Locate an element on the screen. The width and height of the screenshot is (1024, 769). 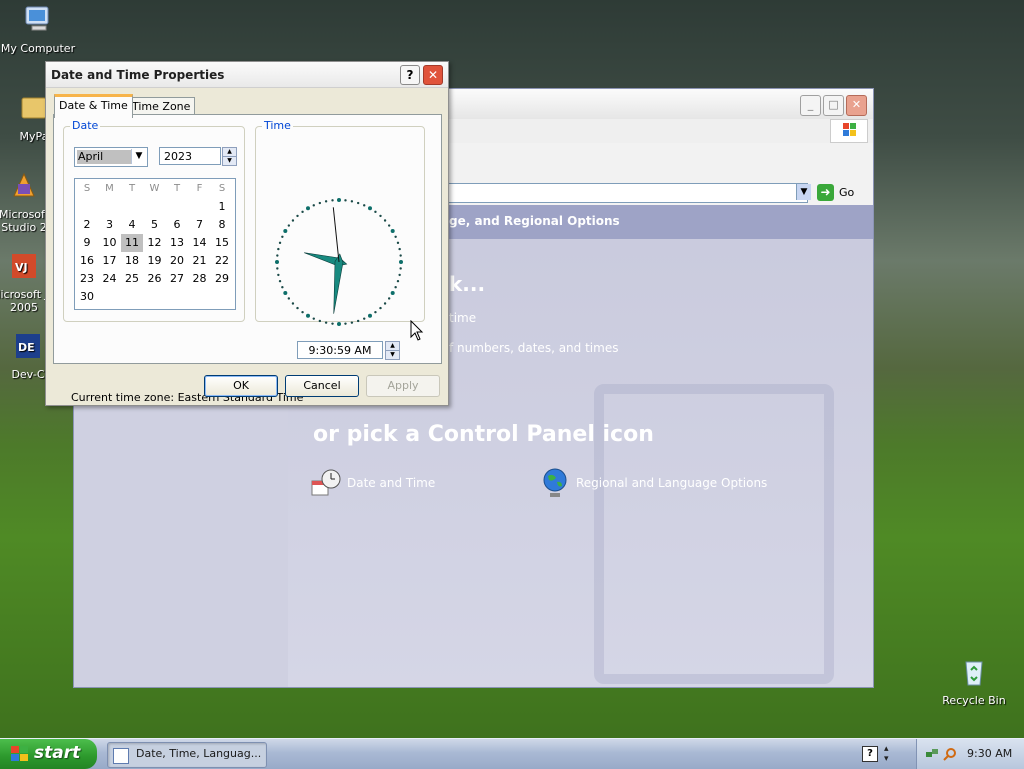
task-link-1: time is located at coordinates (462, 318).